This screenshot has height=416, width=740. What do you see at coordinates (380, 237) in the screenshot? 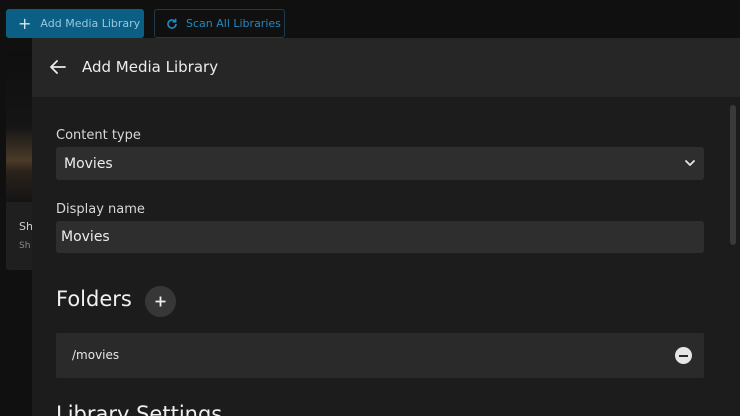
I see `display-name-field: Movies` at bounding box center [380, 237].